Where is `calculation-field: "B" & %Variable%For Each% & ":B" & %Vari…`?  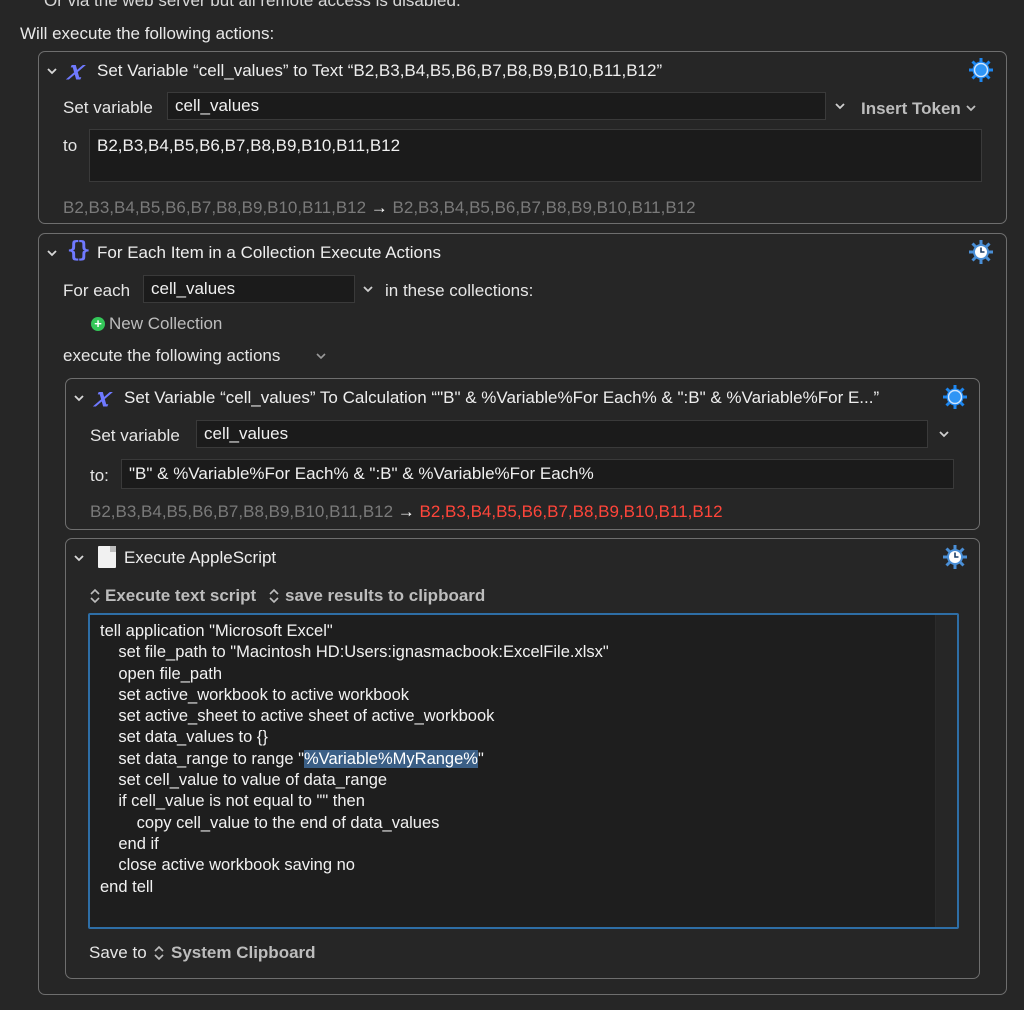 calculation-field: "B" & %Variable%For Each% & ":B" & %Vari… is located at coordinates (537, 474).